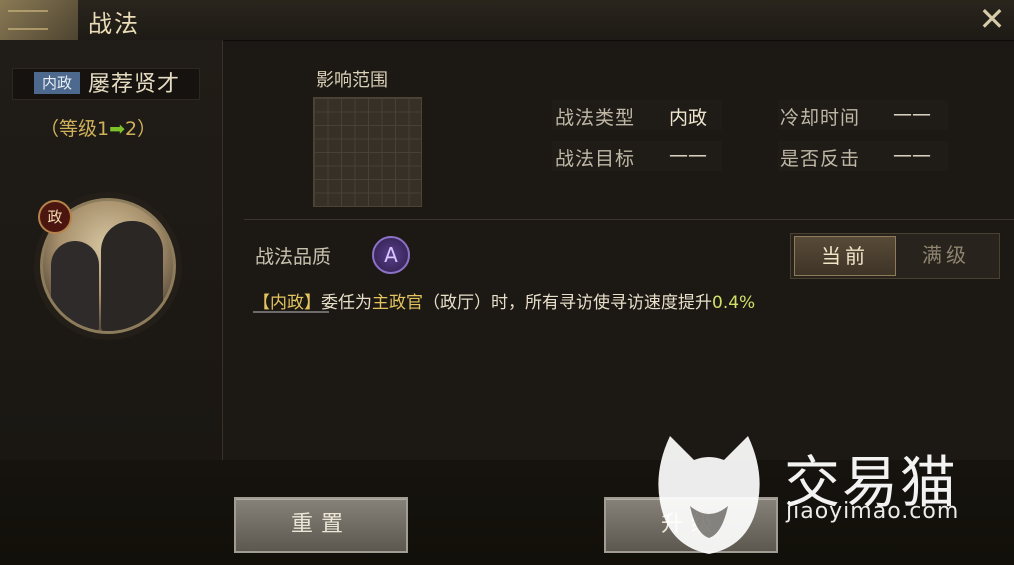  Describe the element at coordinates (134, 84) in the screenshot. I see `skill-name: 屡荐贤才` at that location.